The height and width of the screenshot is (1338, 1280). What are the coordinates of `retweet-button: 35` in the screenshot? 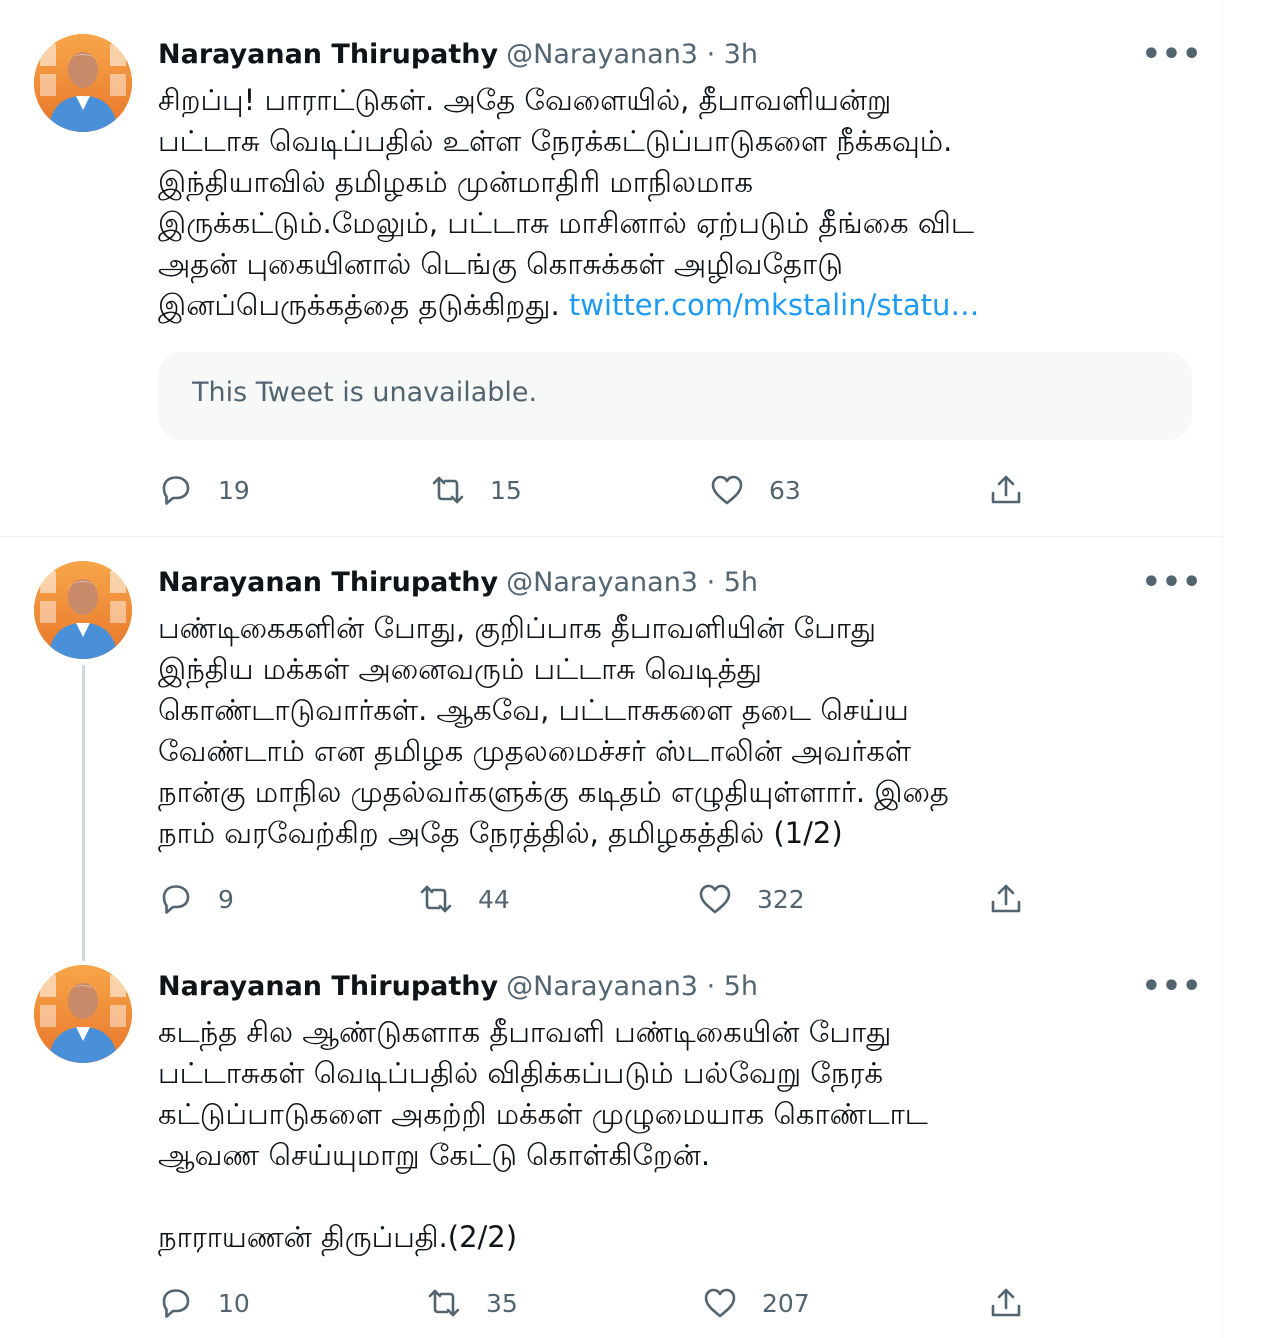 It's located at (472, 1303).